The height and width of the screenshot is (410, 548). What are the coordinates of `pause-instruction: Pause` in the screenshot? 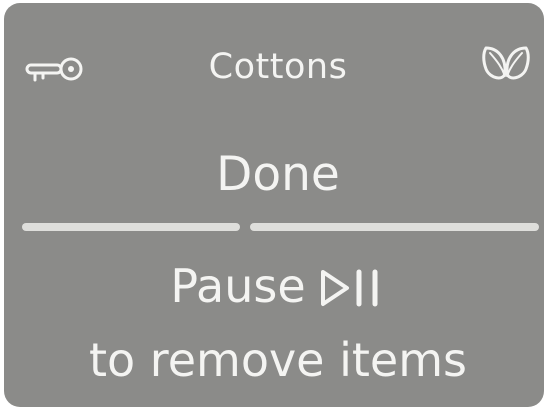 It's located at (276, 286).